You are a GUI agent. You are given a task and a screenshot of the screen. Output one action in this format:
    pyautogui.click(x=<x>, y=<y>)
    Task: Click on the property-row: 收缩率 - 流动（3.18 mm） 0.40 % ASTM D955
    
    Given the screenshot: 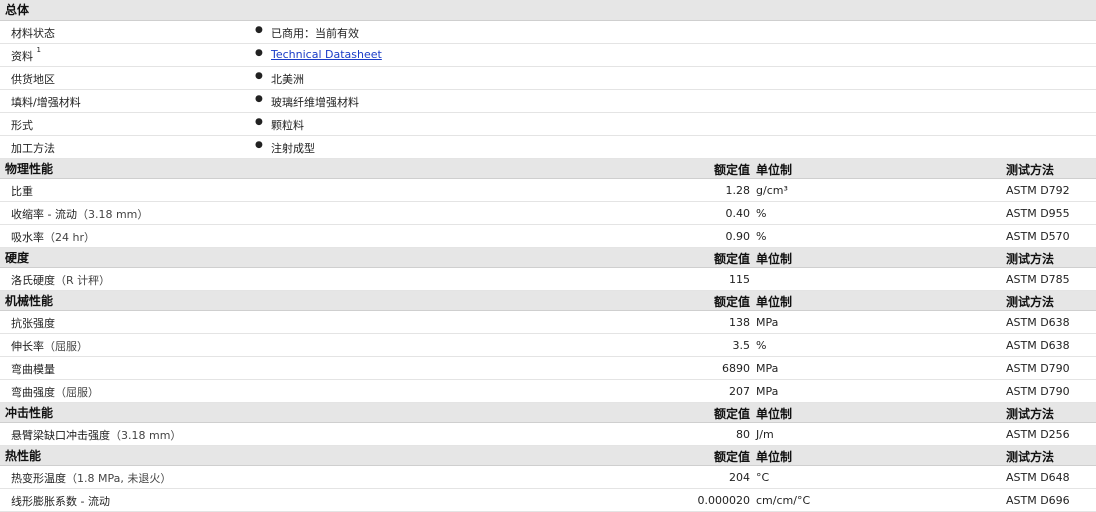 What is the action you would take?
    pyautogui.click(x=548, y=213)
    